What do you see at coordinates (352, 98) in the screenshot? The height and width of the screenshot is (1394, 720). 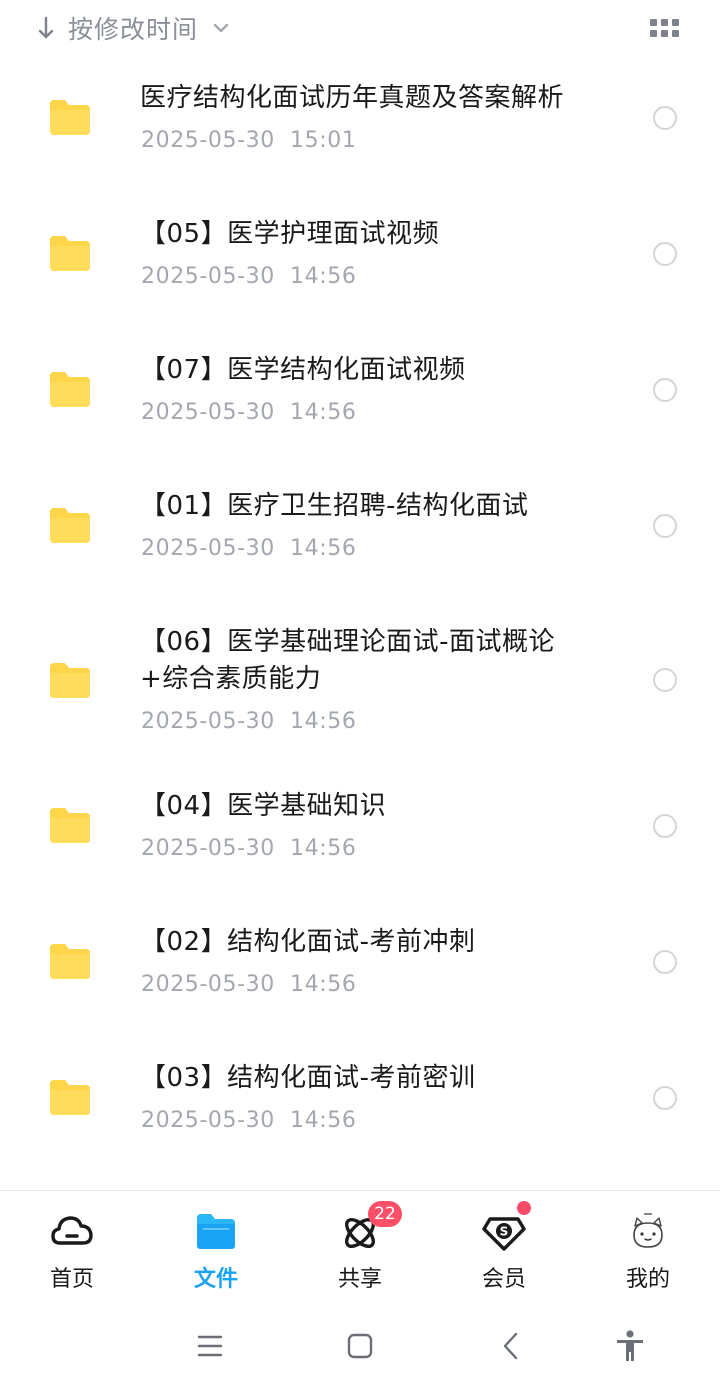 I see `file-name: 医疗结构化面试历年真题及答案解析` at bounding box center [352, 98].